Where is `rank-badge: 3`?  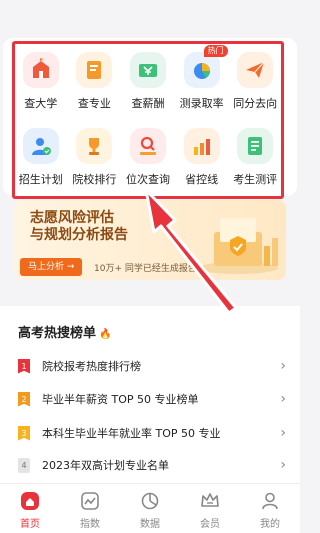
rank-badge: 3 is located at coordinates (24, 433).